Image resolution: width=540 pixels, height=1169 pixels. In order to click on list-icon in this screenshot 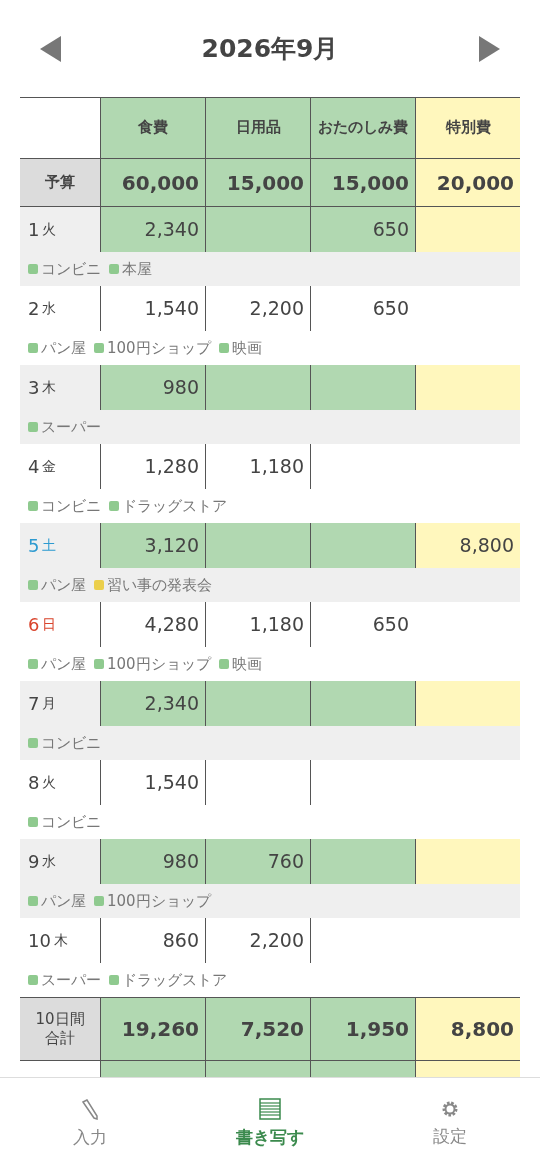, I will do `click(270, 1109)`.